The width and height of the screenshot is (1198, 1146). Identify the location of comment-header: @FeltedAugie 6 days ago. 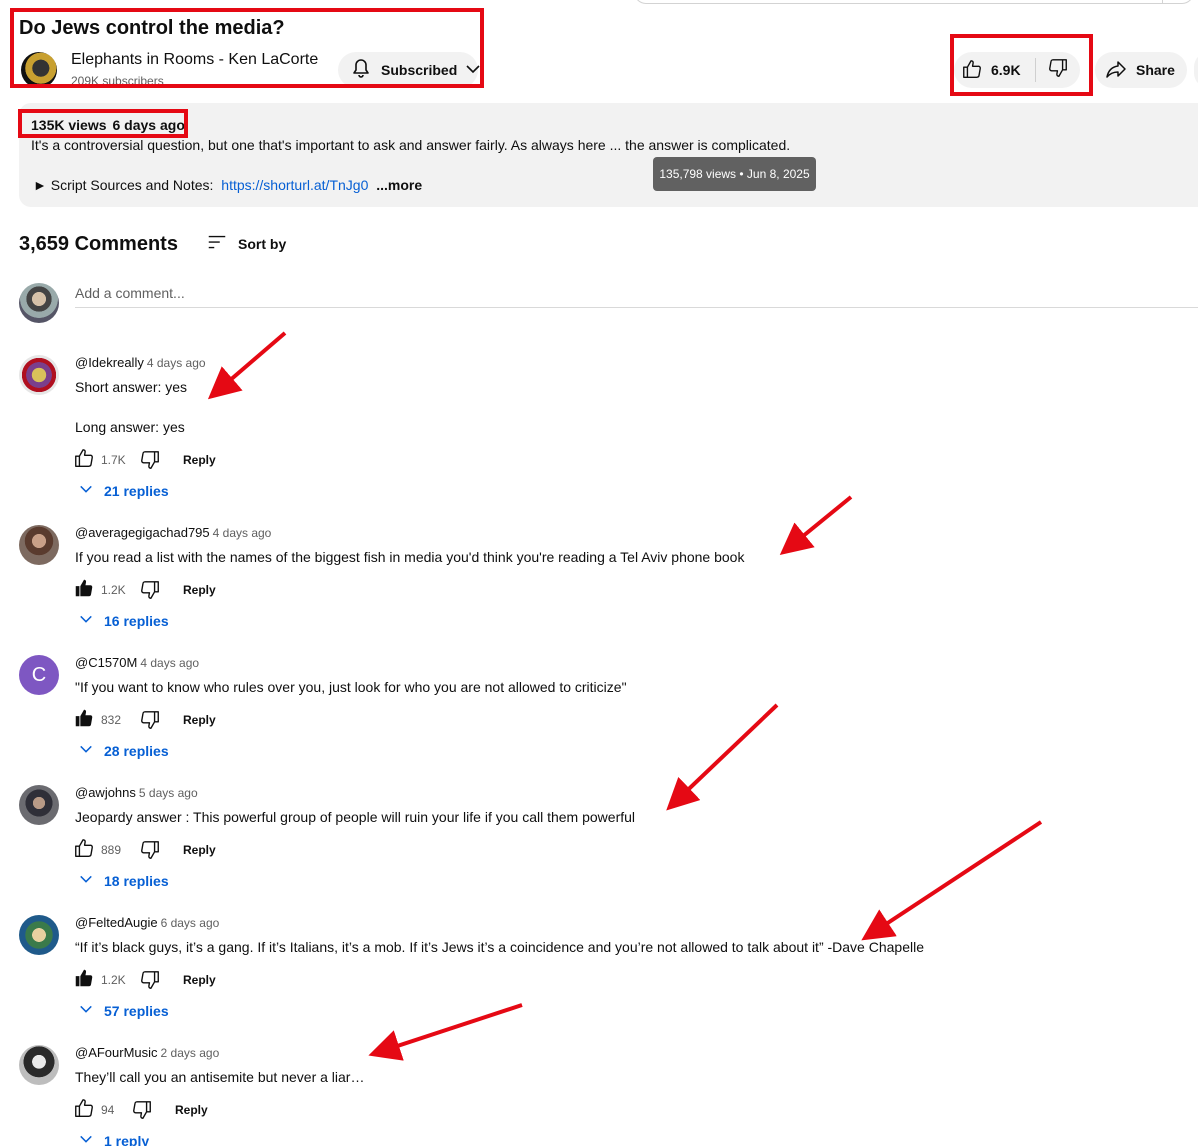
(147, 922).